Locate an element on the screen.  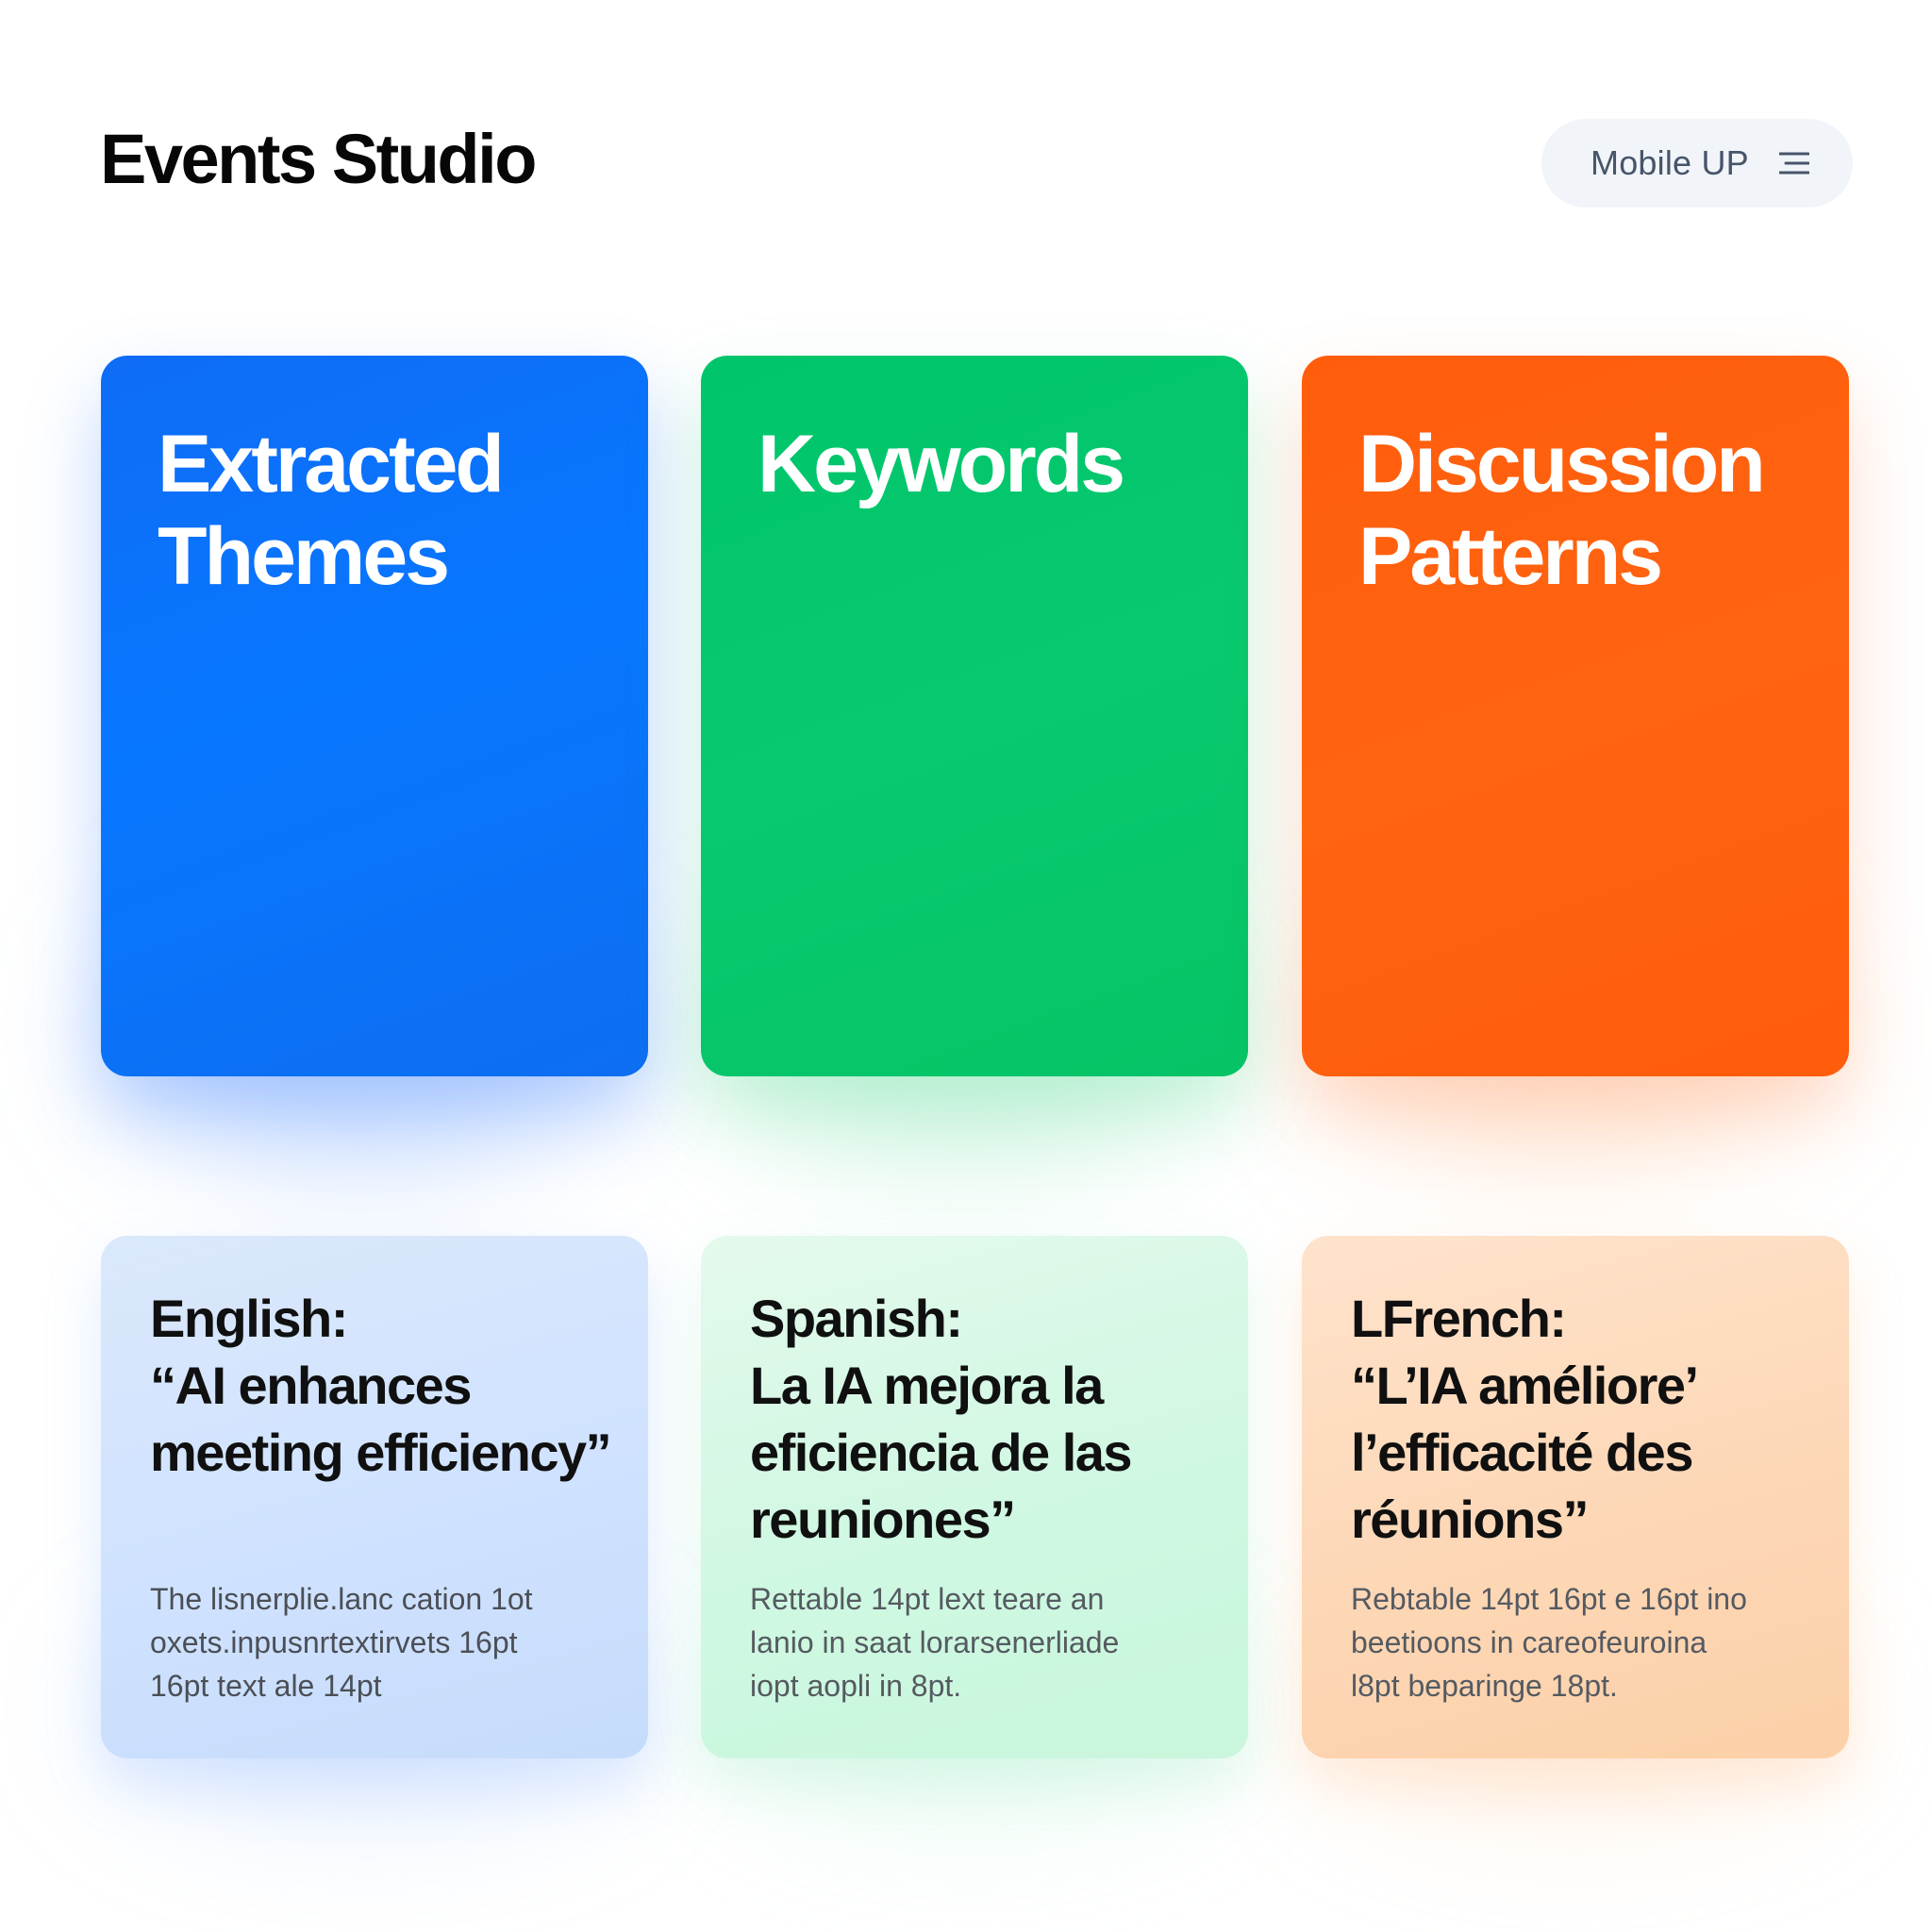
discussion-patterns-card: Discussion Patterns is located at coordinates (1576, 716).